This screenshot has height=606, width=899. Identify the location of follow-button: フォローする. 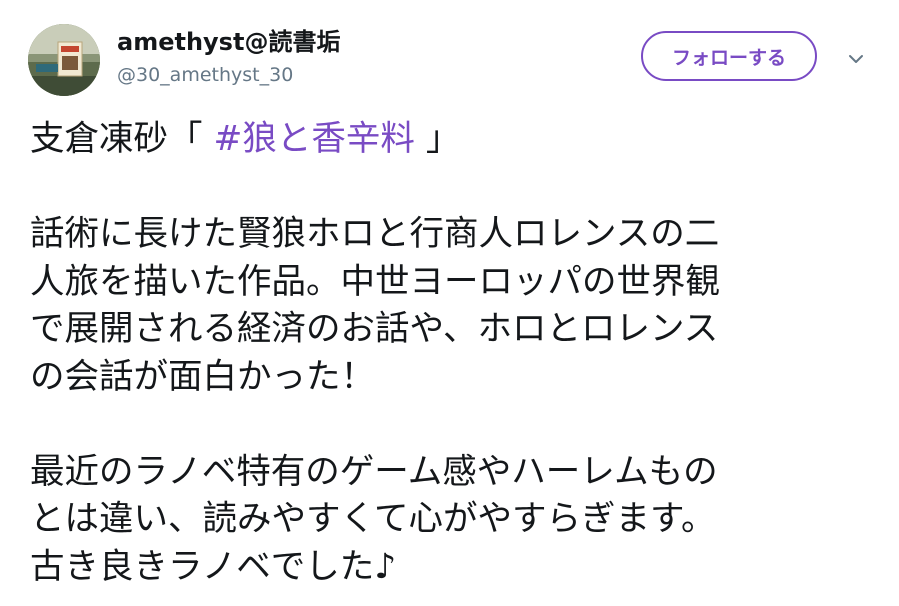
(729, 56).